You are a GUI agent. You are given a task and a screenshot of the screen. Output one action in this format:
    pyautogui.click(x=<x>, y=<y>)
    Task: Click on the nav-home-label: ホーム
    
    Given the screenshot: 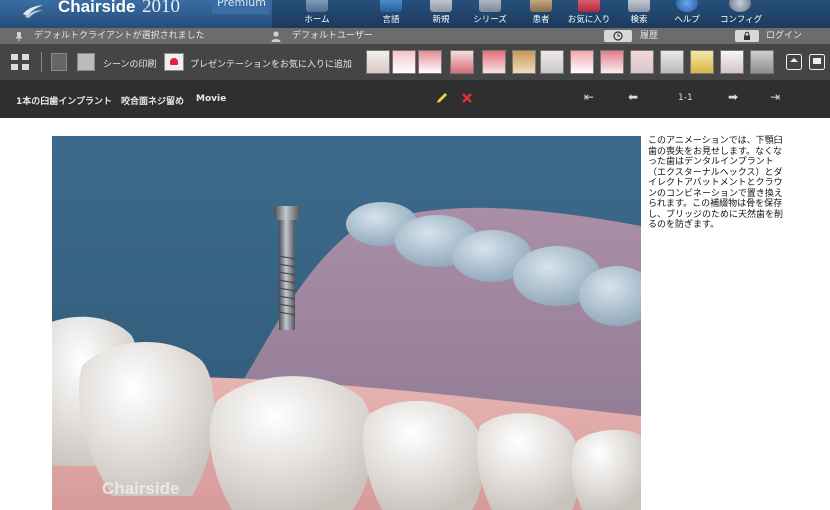 What is the action you would take?
    pyautogui.click(x=317, y=20)
    